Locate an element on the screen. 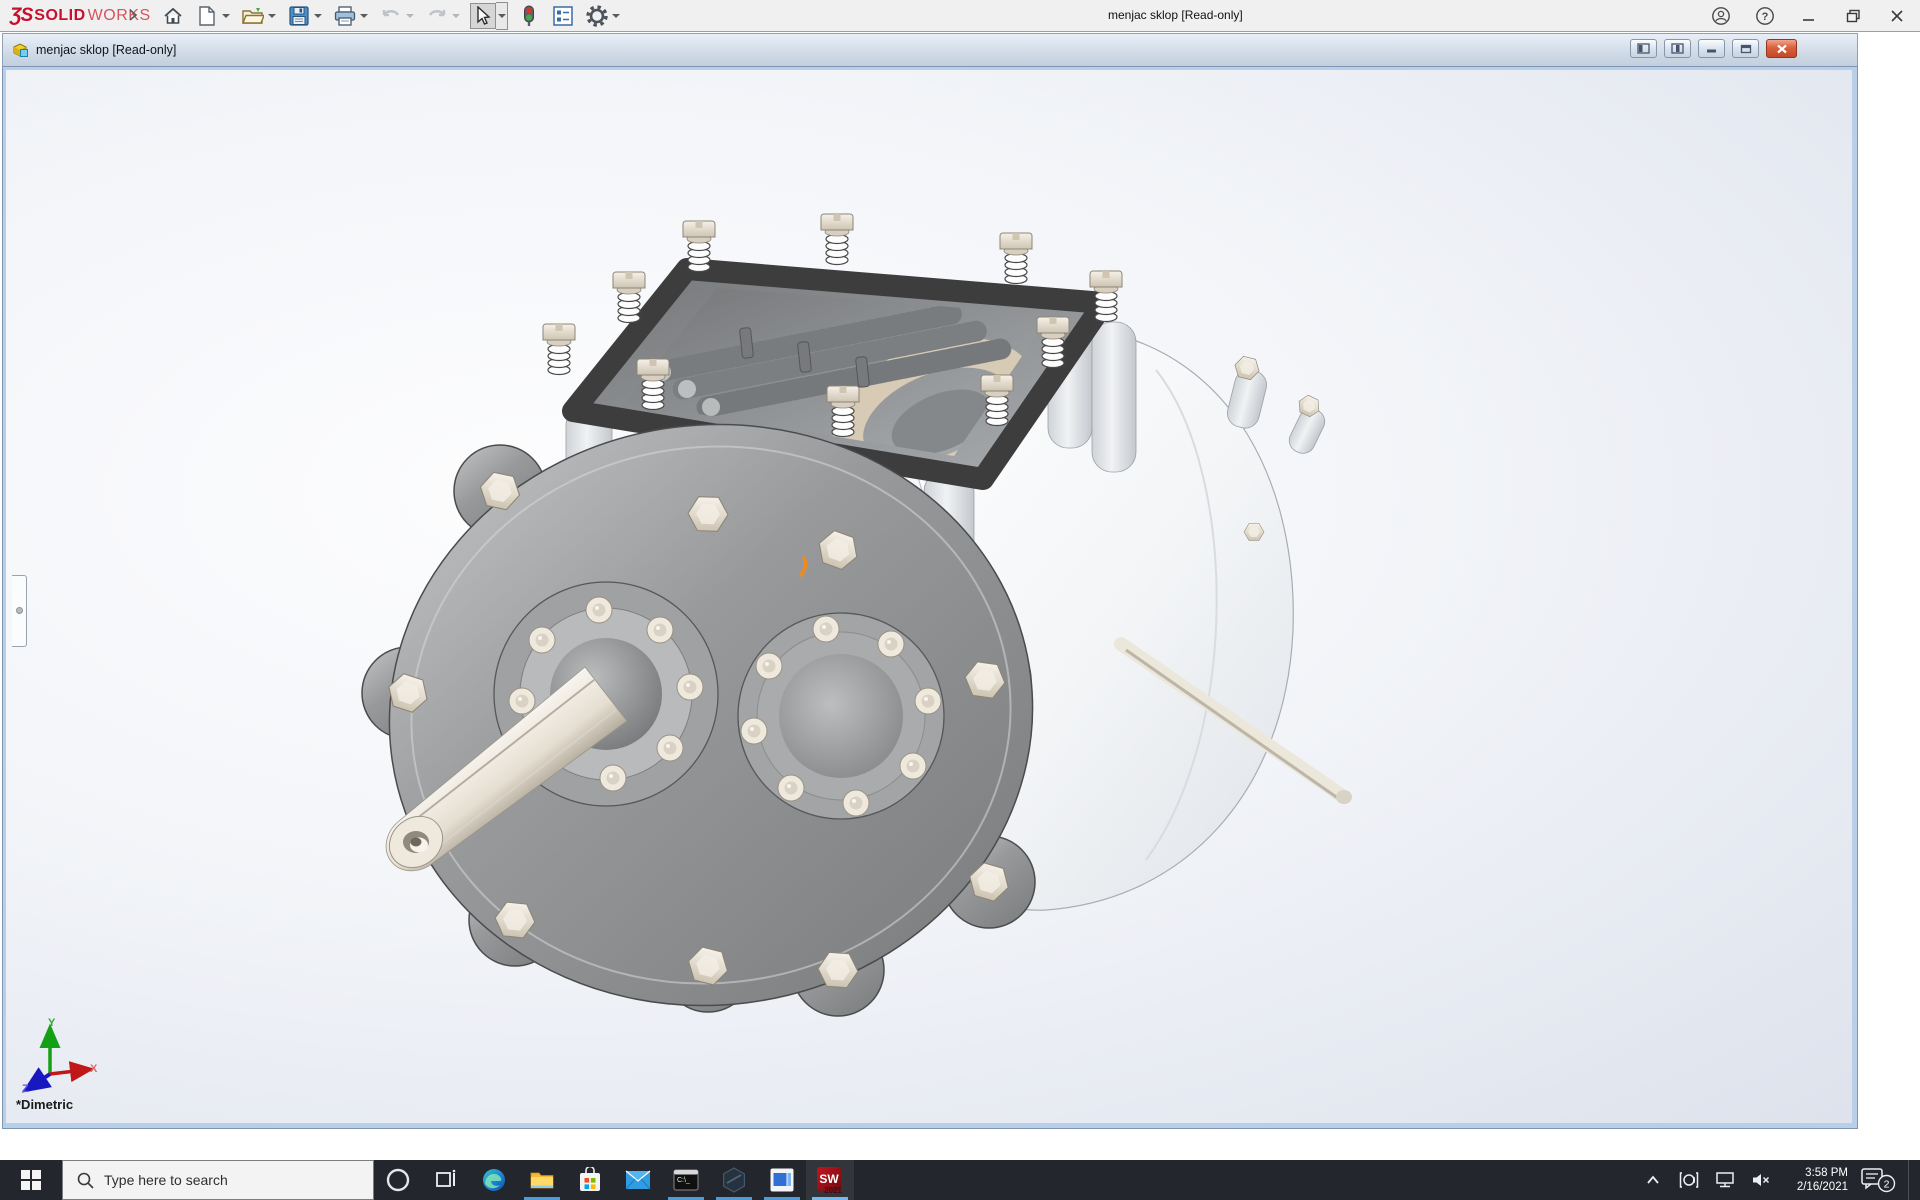  doc-close-button is located at coordinates (1781, 48).